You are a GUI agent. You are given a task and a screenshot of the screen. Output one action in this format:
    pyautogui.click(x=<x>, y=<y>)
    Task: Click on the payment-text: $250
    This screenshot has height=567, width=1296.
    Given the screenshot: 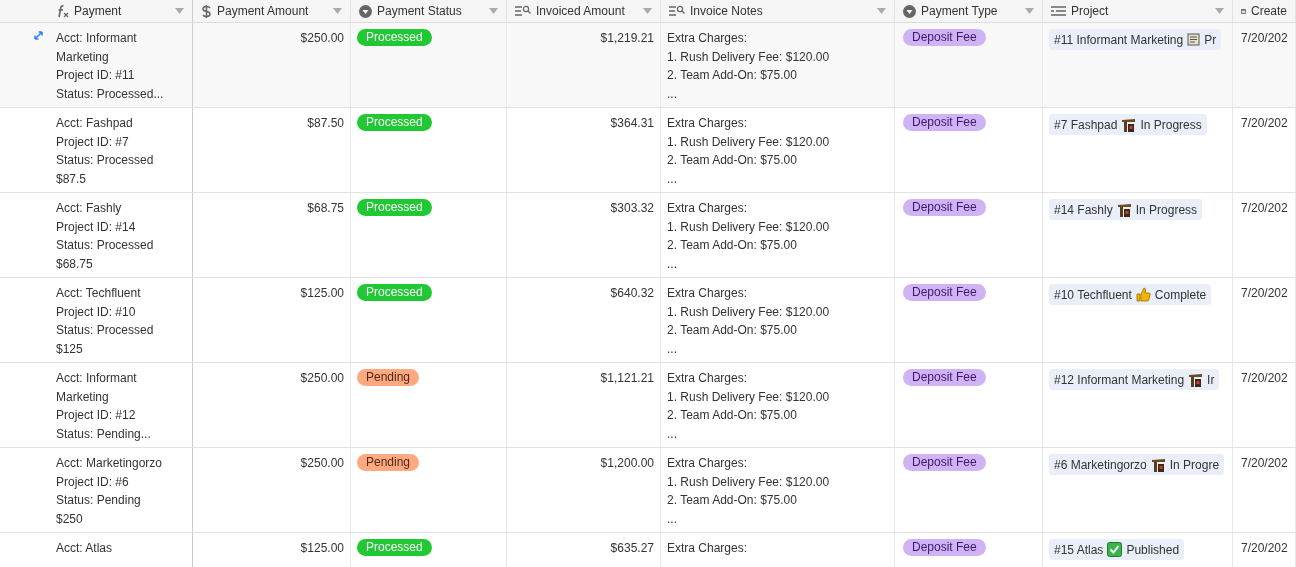 What is the action you would take?
    pyautogui.click(x=70, y=519)
    